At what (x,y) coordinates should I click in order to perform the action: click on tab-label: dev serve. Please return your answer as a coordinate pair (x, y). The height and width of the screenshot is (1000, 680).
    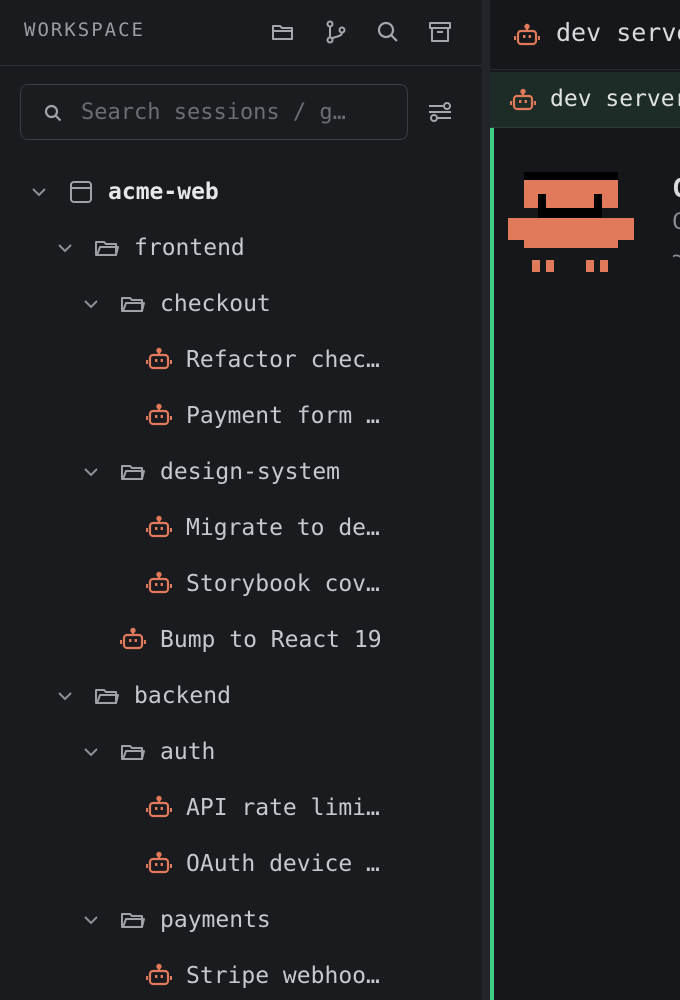
    Looking at the image, I should click on (618, 32).